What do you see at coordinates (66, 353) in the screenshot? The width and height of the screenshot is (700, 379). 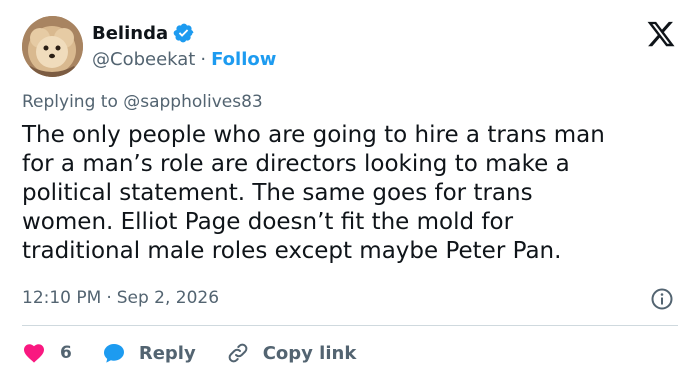 I see `like-count: 6` at bounding box center [66, 353].